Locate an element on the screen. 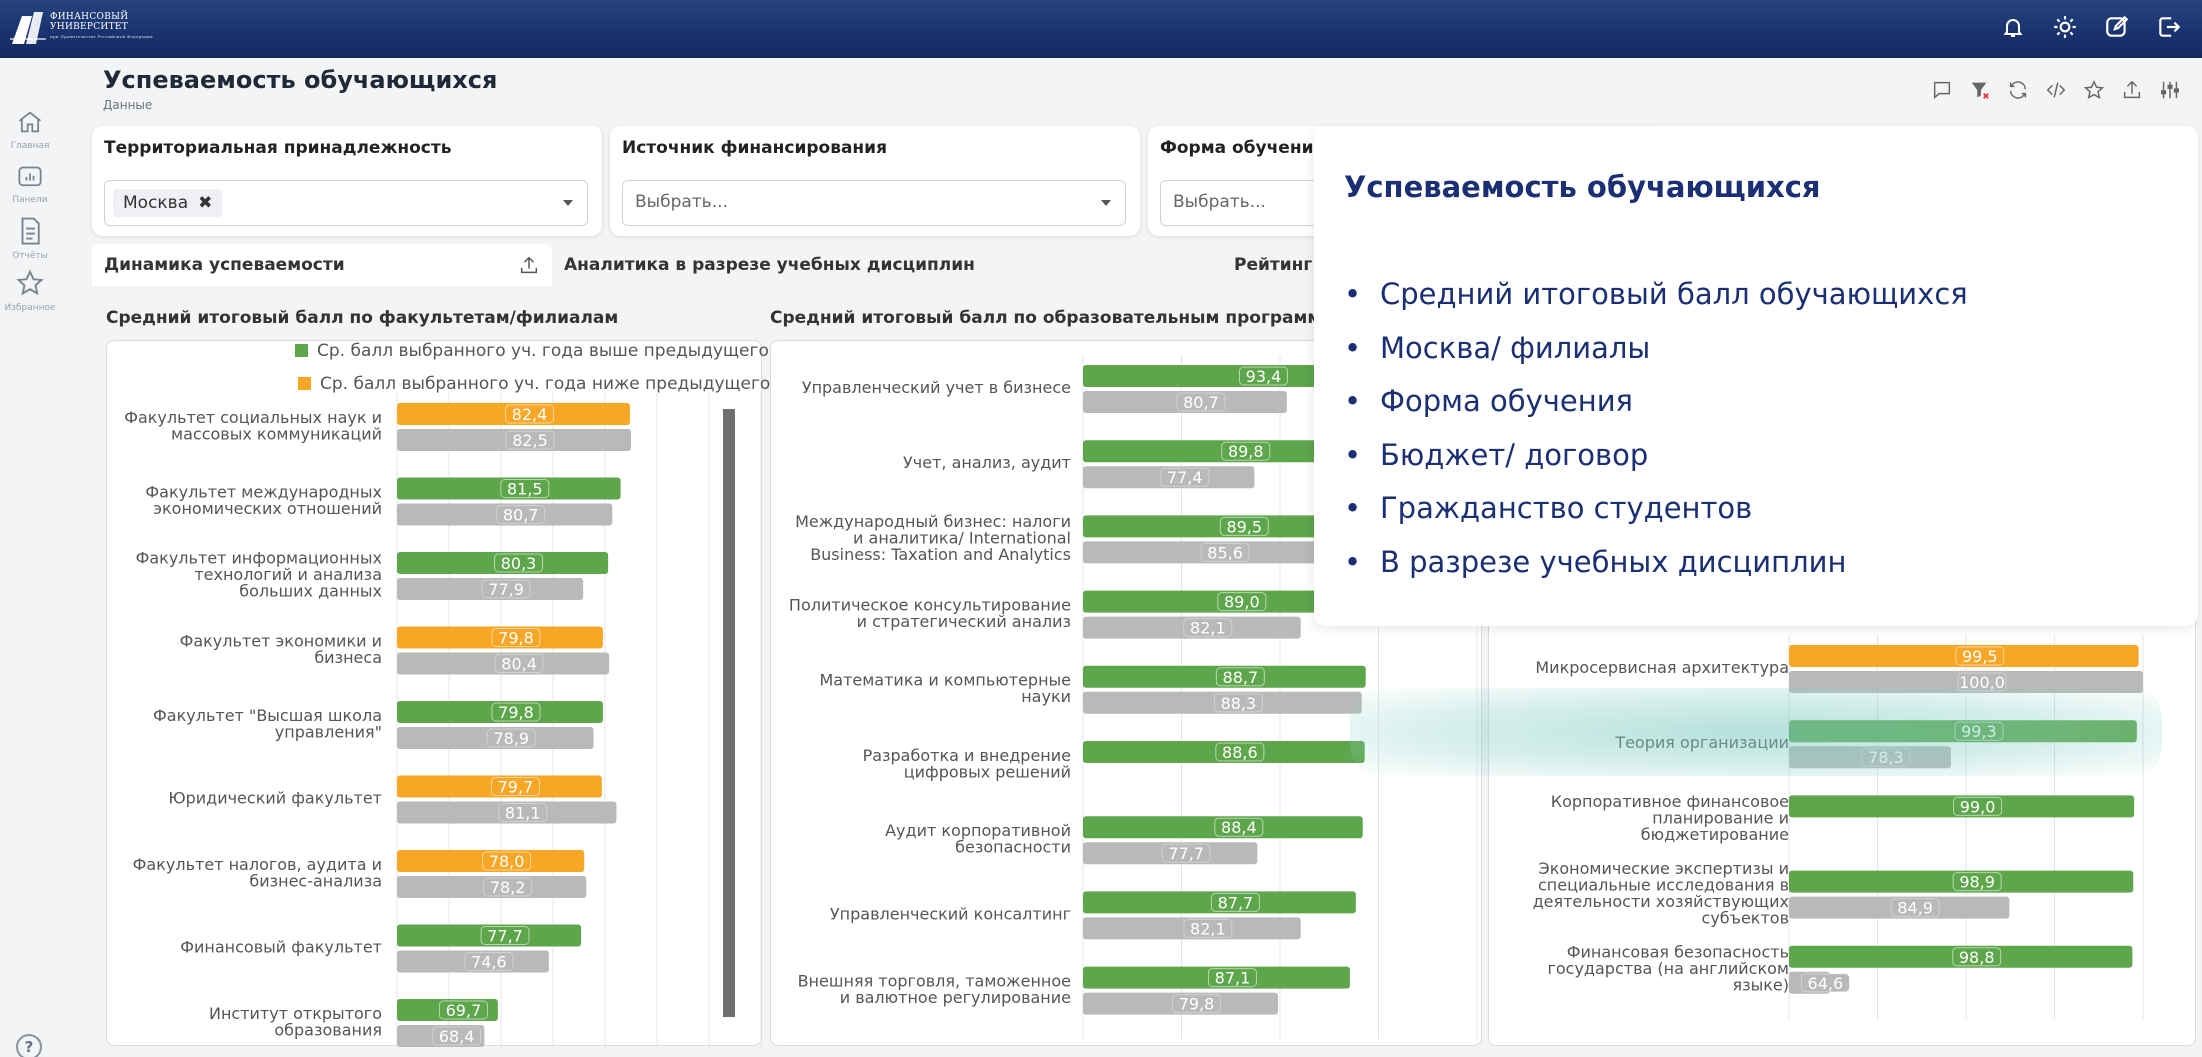  value-label: 93,4 is located at coordinates (1264, 376).